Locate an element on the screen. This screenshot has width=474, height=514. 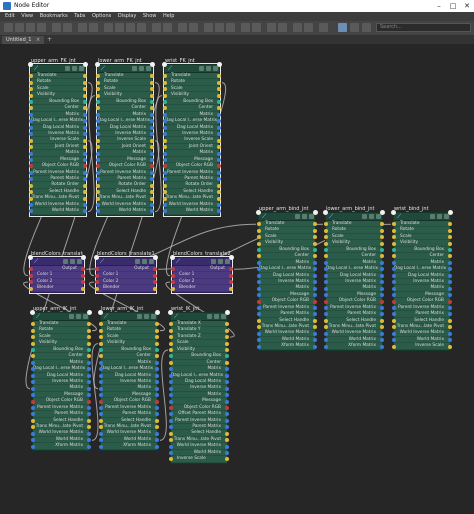
frame-selected-icon is located at coordinates (93, 27).